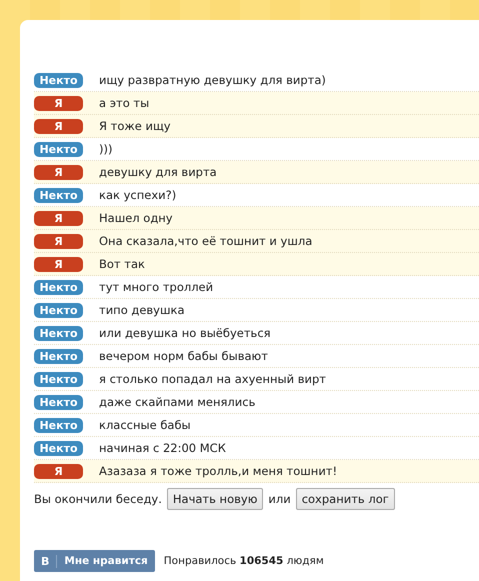 This screenshot has height=581, width=479. Describe the element at coordinates (279, 499) in the screenshot. I see `or-text: или` at that location.